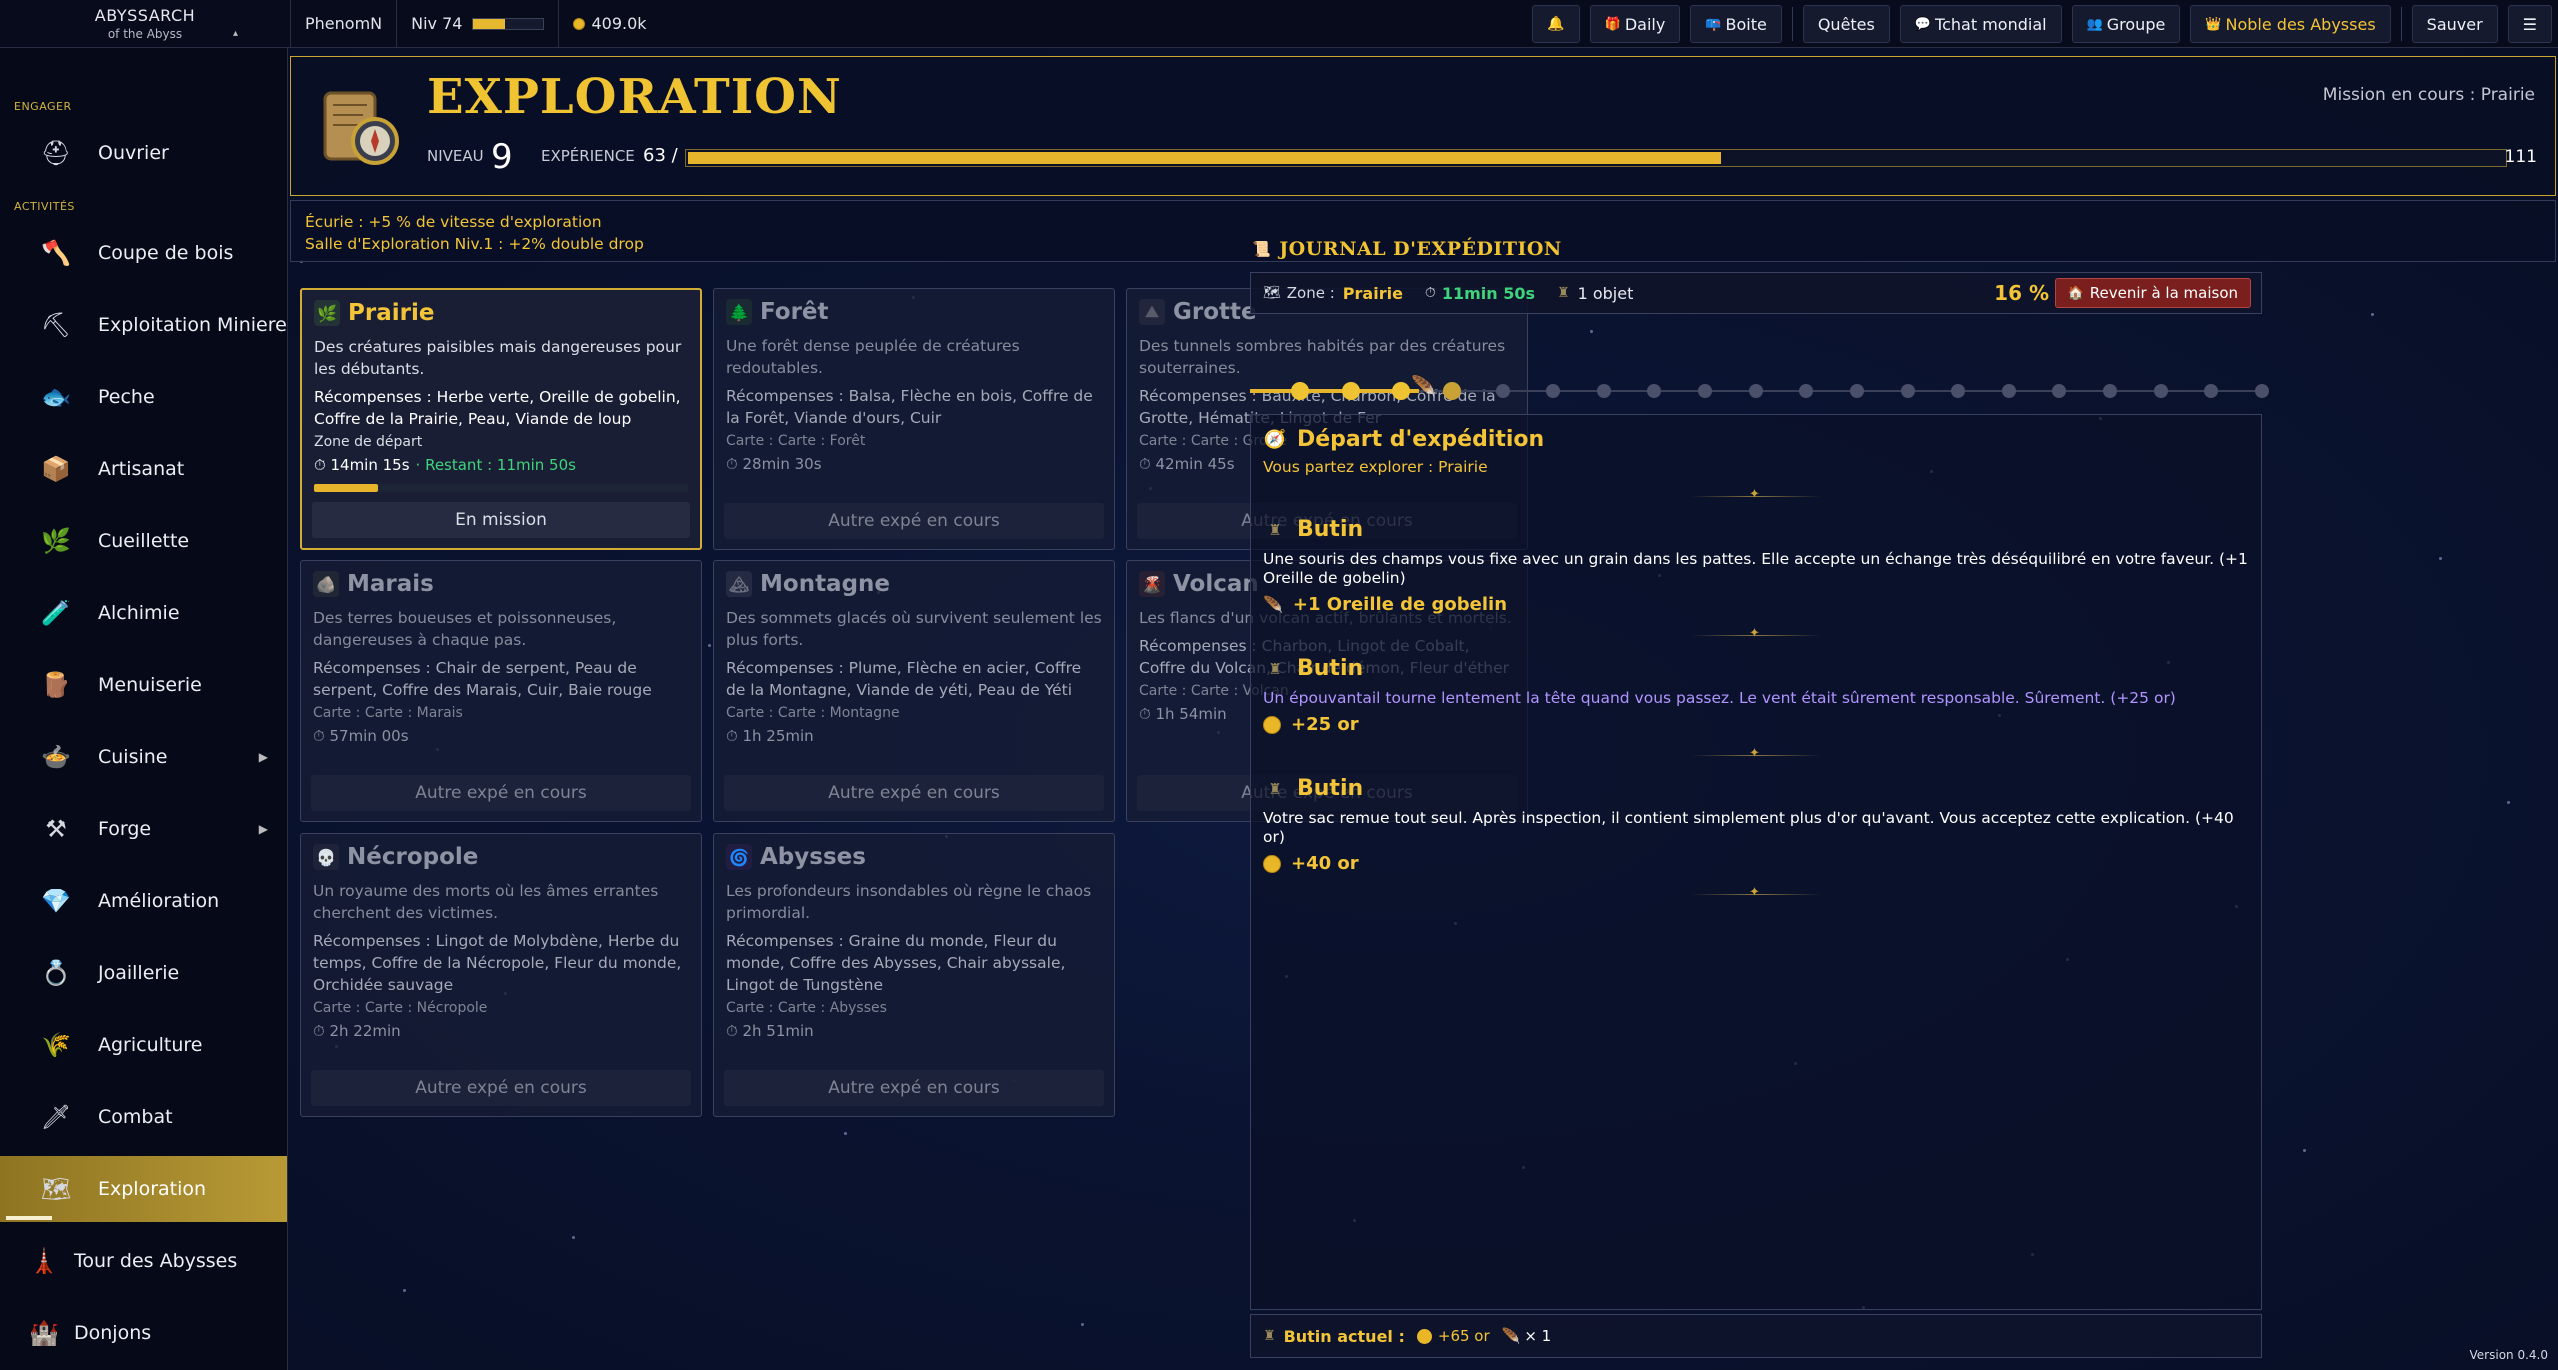 This screenshot has width=2558, height=1370. What do you see at coordinates (508, 23) in the screenshot?
I see `level-progress-bar` at bounding box center [508, 23].